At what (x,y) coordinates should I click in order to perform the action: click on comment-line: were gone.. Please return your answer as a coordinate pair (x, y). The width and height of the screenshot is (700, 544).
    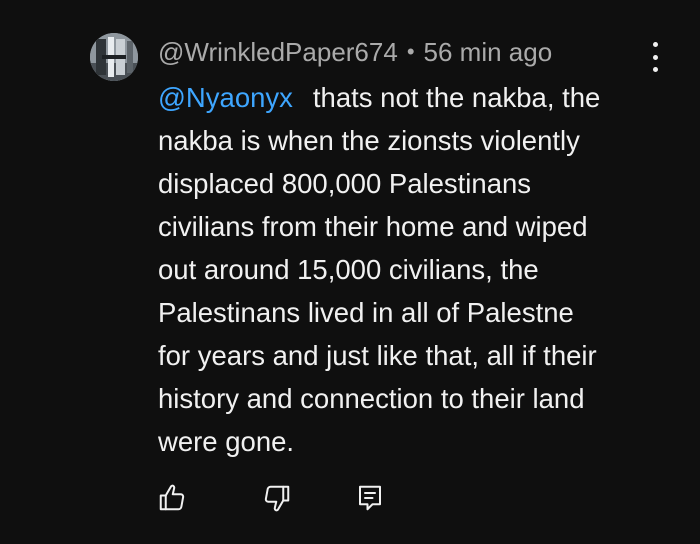
    Looking at the image, I should click on (226, 441).